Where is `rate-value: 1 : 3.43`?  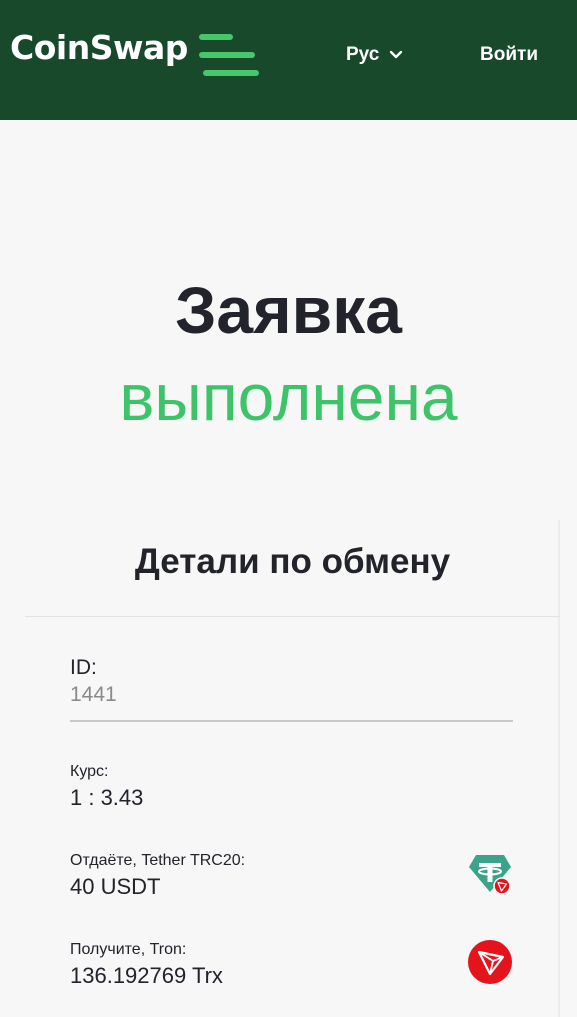
rate-value: 1 : 3.43 is located at coordinates (107, 797).